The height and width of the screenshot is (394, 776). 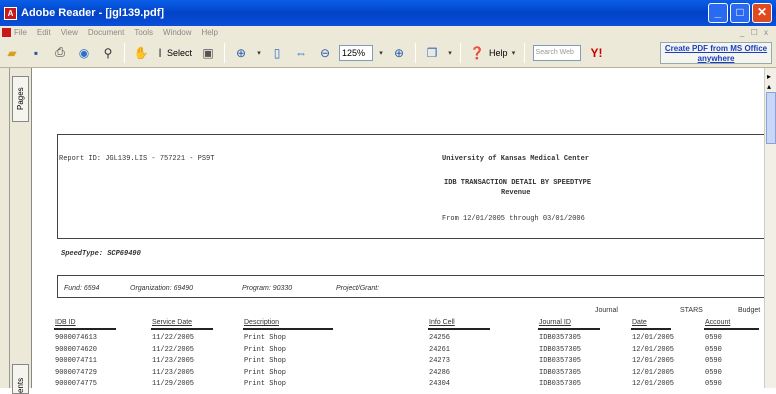 What do you see at coordinates (516, 193) in the screenshot?
I see `report-subtitle: Revenue` at bounding box center [516, 193].